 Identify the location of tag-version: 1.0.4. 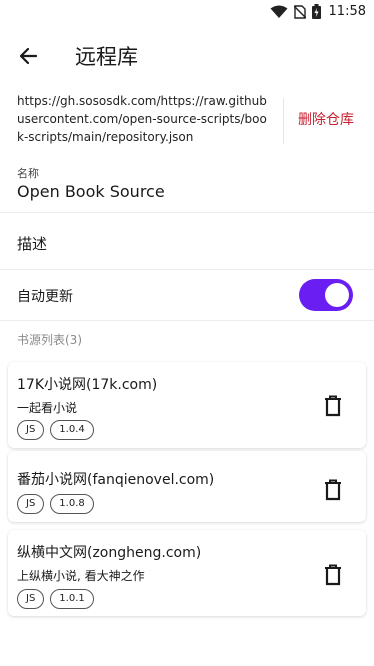
(72, 430).